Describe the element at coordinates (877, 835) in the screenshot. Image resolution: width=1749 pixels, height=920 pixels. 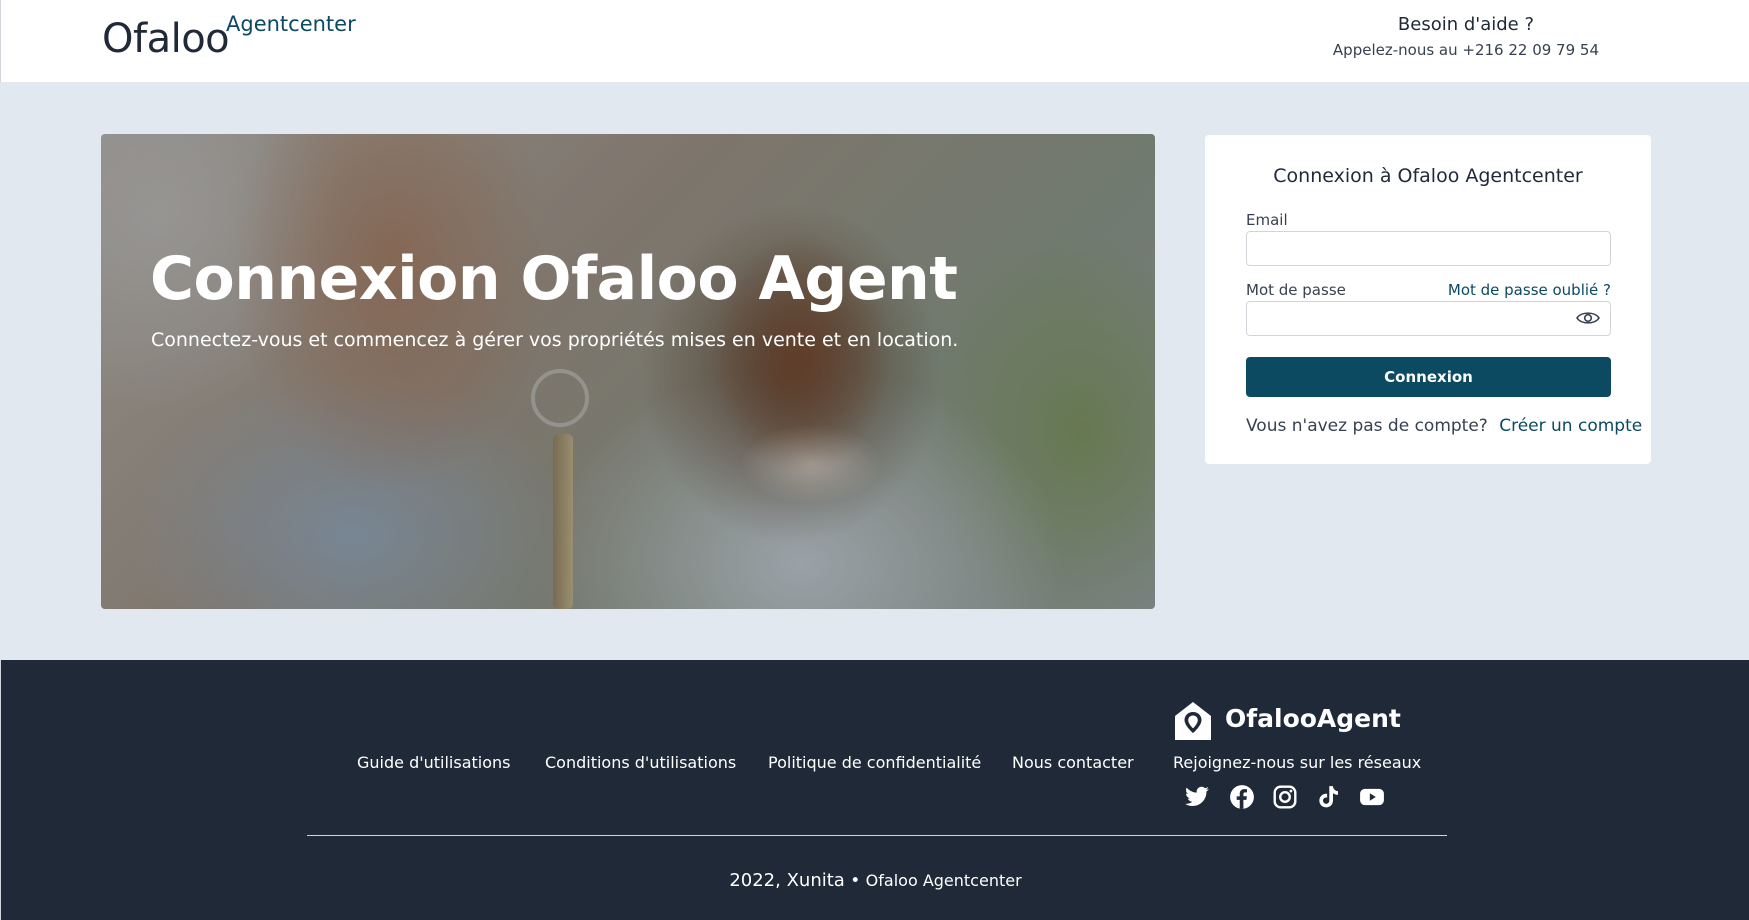
I see `footer-divider` at that location.